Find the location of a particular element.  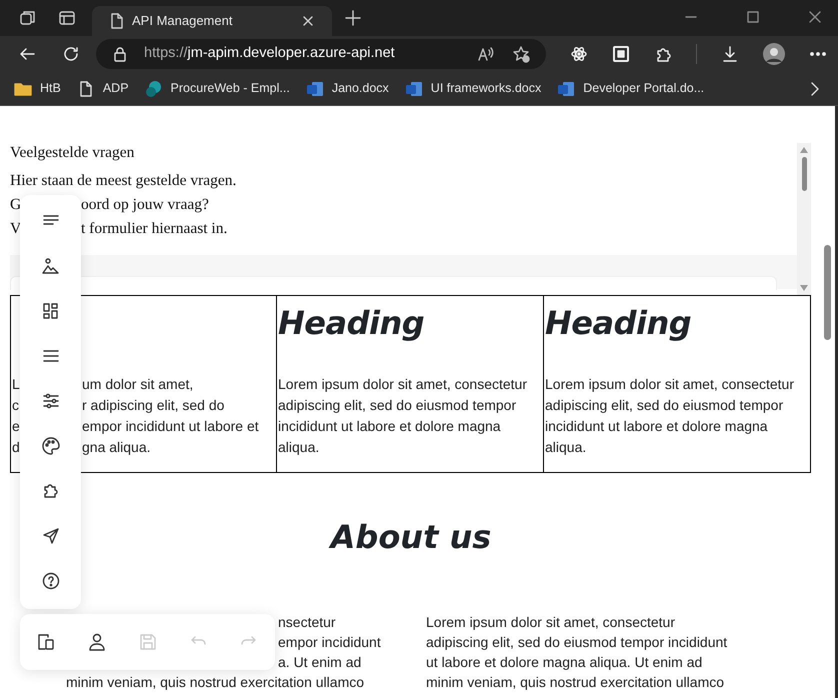

avatar-icon is located at coordinates (774, 54).